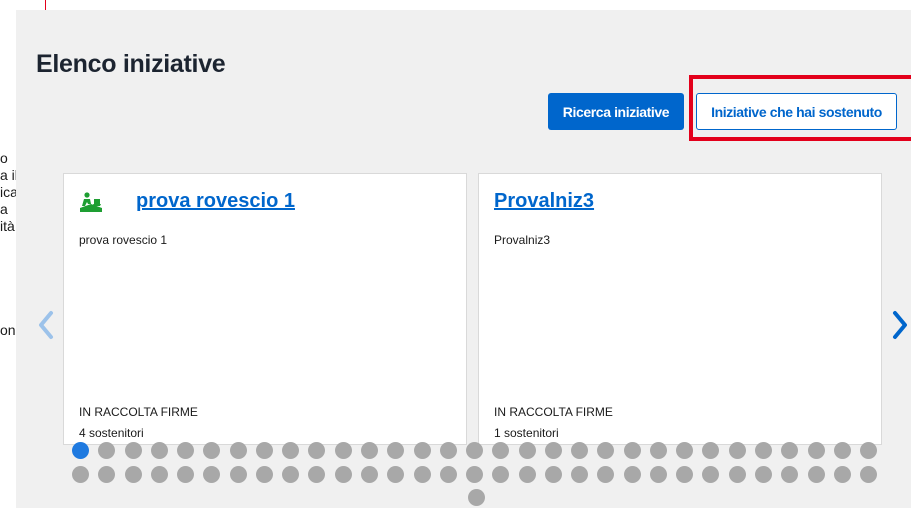  What do you see at coordinates (8, 175) in the screenshot?
I see `left-clip-line: a il` at bounding box center [8, 175].